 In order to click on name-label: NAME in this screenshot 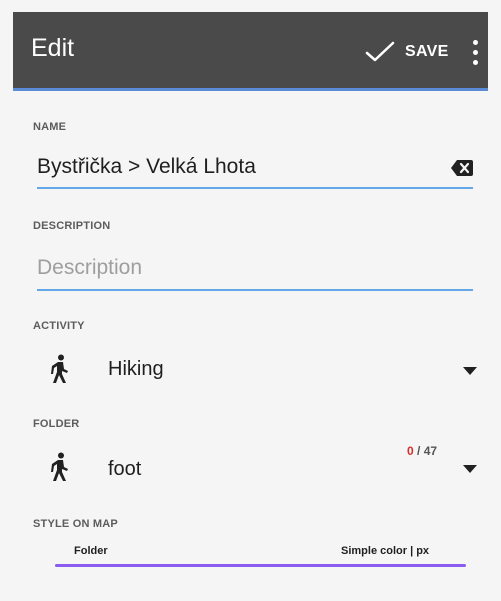, I will do `click(50, 127)`.